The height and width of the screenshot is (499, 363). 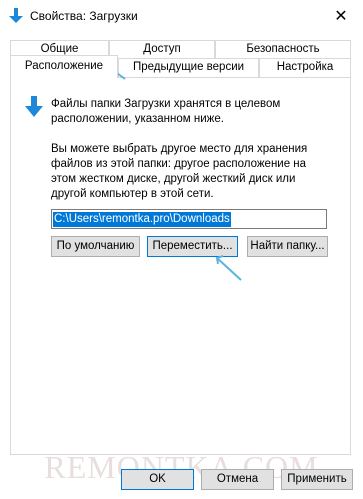 I want to click on path-input: C:\Users\remontka.pro\Downloads, so click(x=189, y=219).